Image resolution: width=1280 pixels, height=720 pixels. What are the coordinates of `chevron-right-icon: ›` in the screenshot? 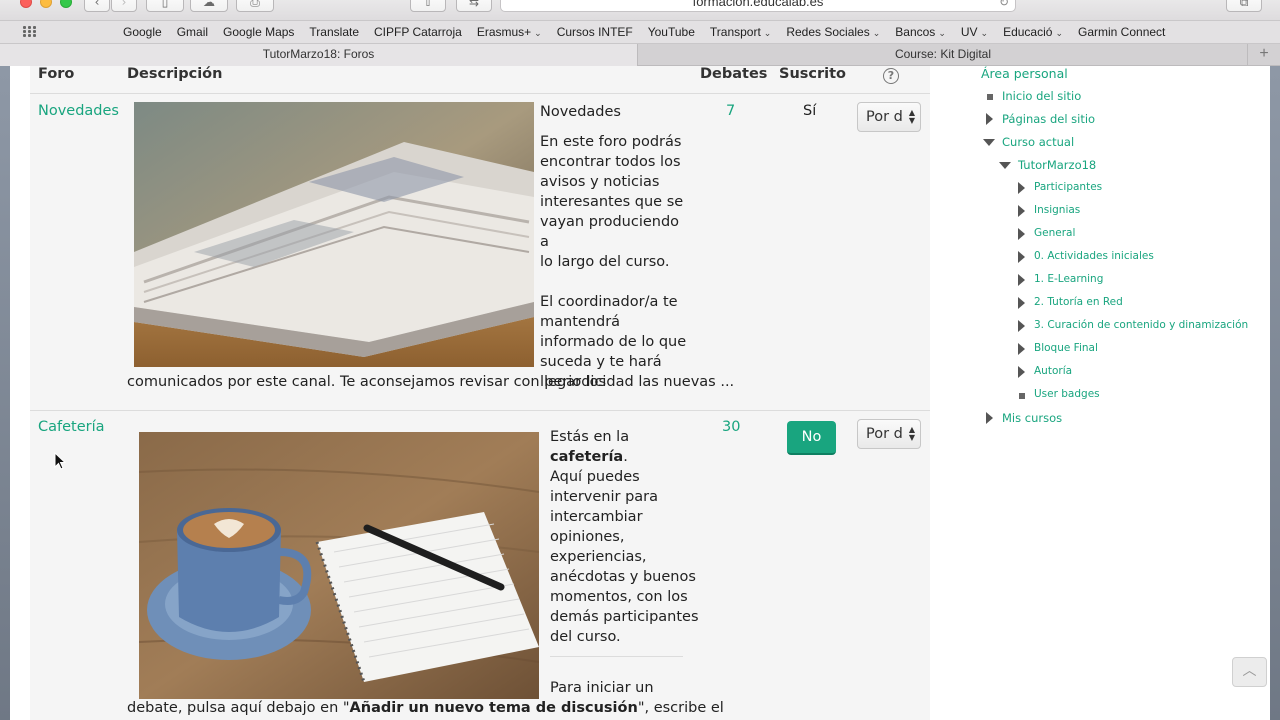 It's located at (124, 4).